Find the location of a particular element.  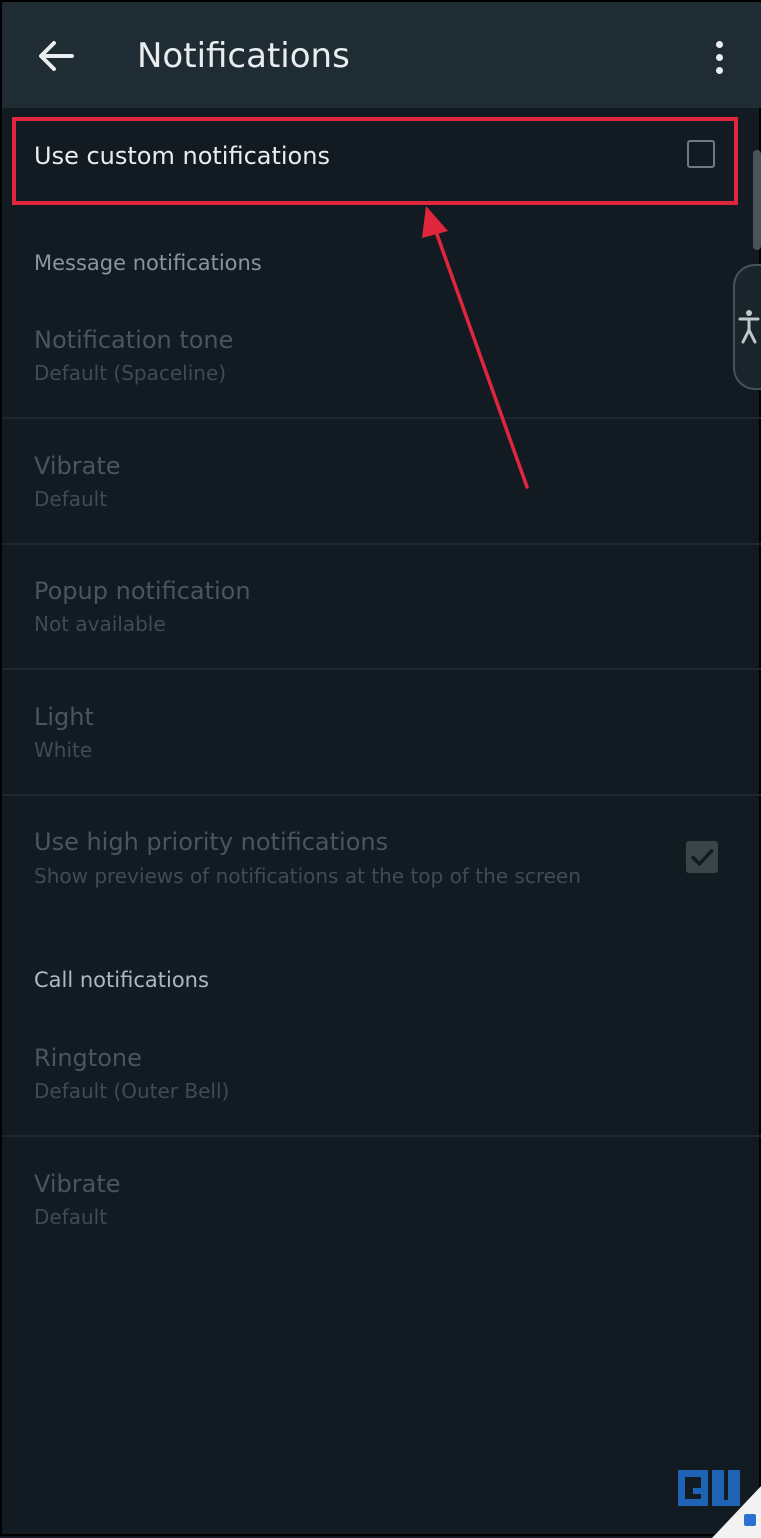

accessibility-icon is located at coordinates (749, 327).